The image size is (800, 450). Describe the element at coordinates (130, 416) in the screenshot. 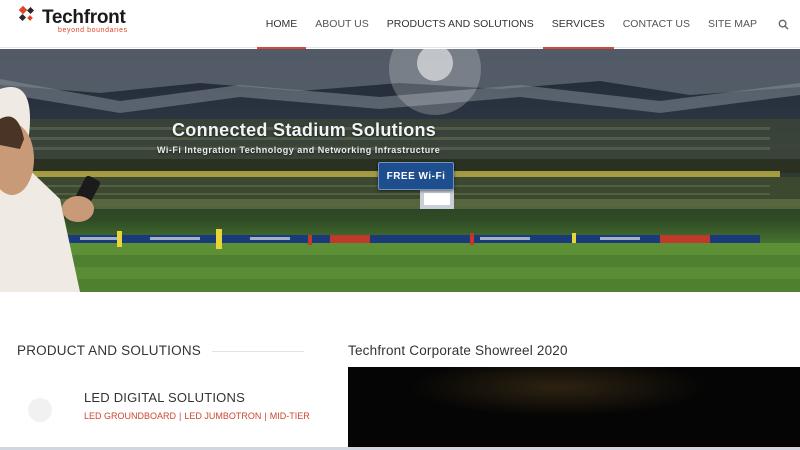

I see `link-led-groundboard: LED GROUNDBOARD` at that location.